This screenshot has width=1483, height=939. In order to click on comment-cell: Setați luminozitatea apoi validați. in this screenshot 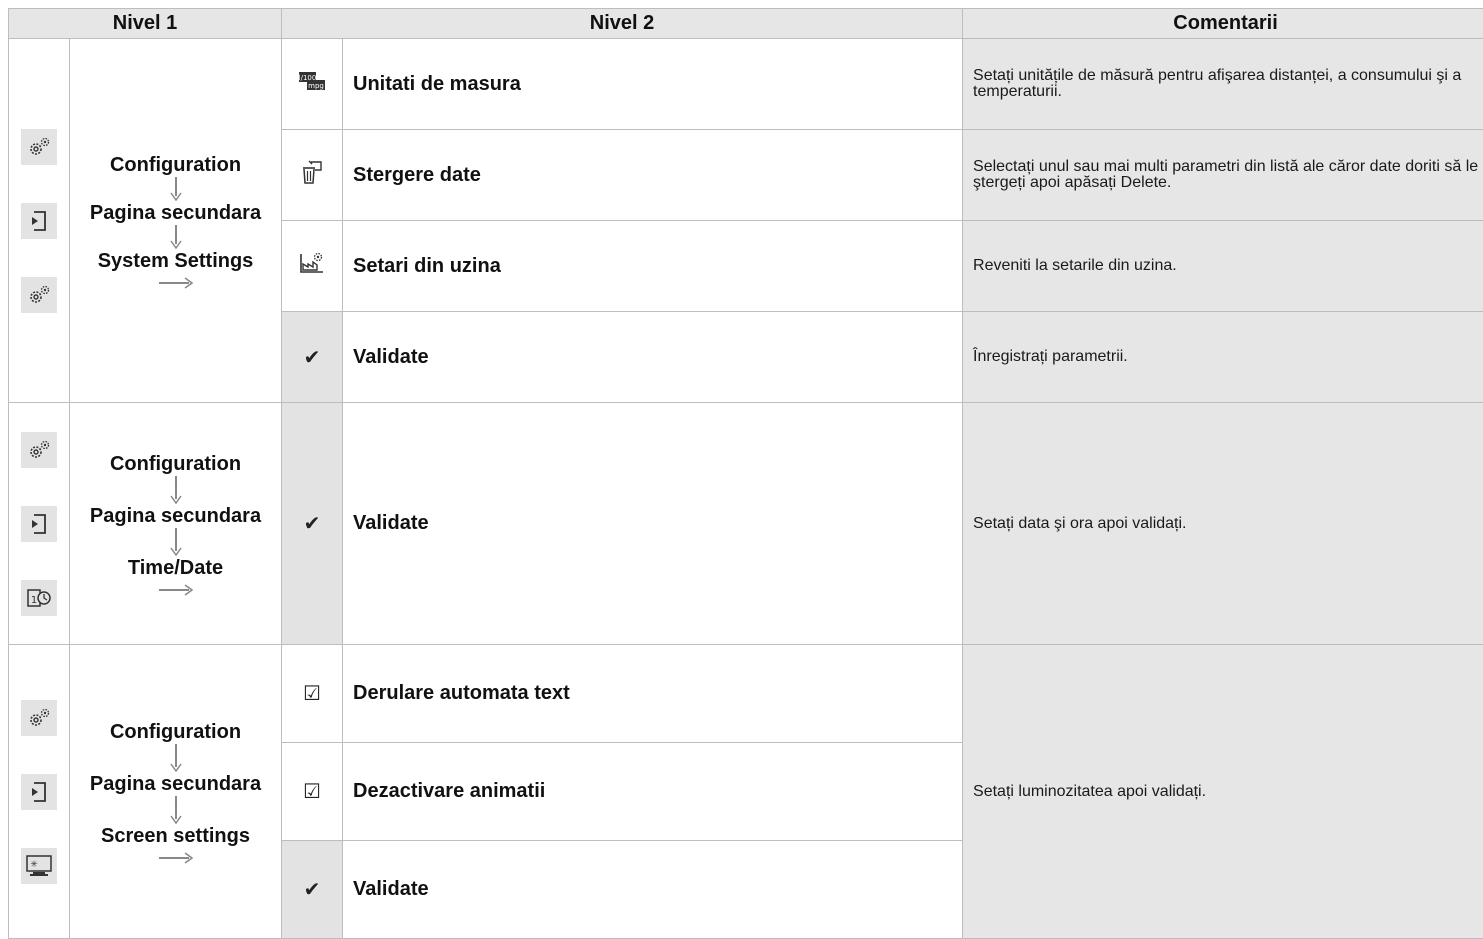, I will do `click(1223, 792)`.